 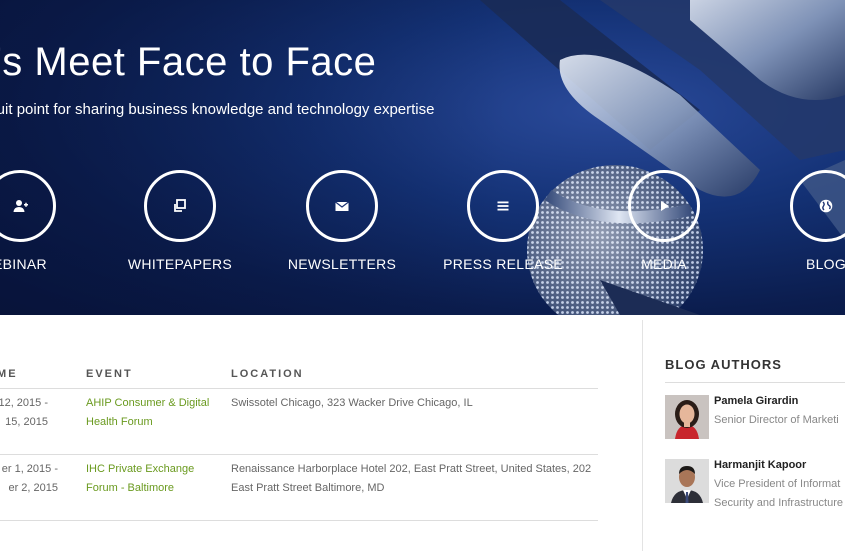 I want to click on press-release-circle, so click(x=503, y=206).